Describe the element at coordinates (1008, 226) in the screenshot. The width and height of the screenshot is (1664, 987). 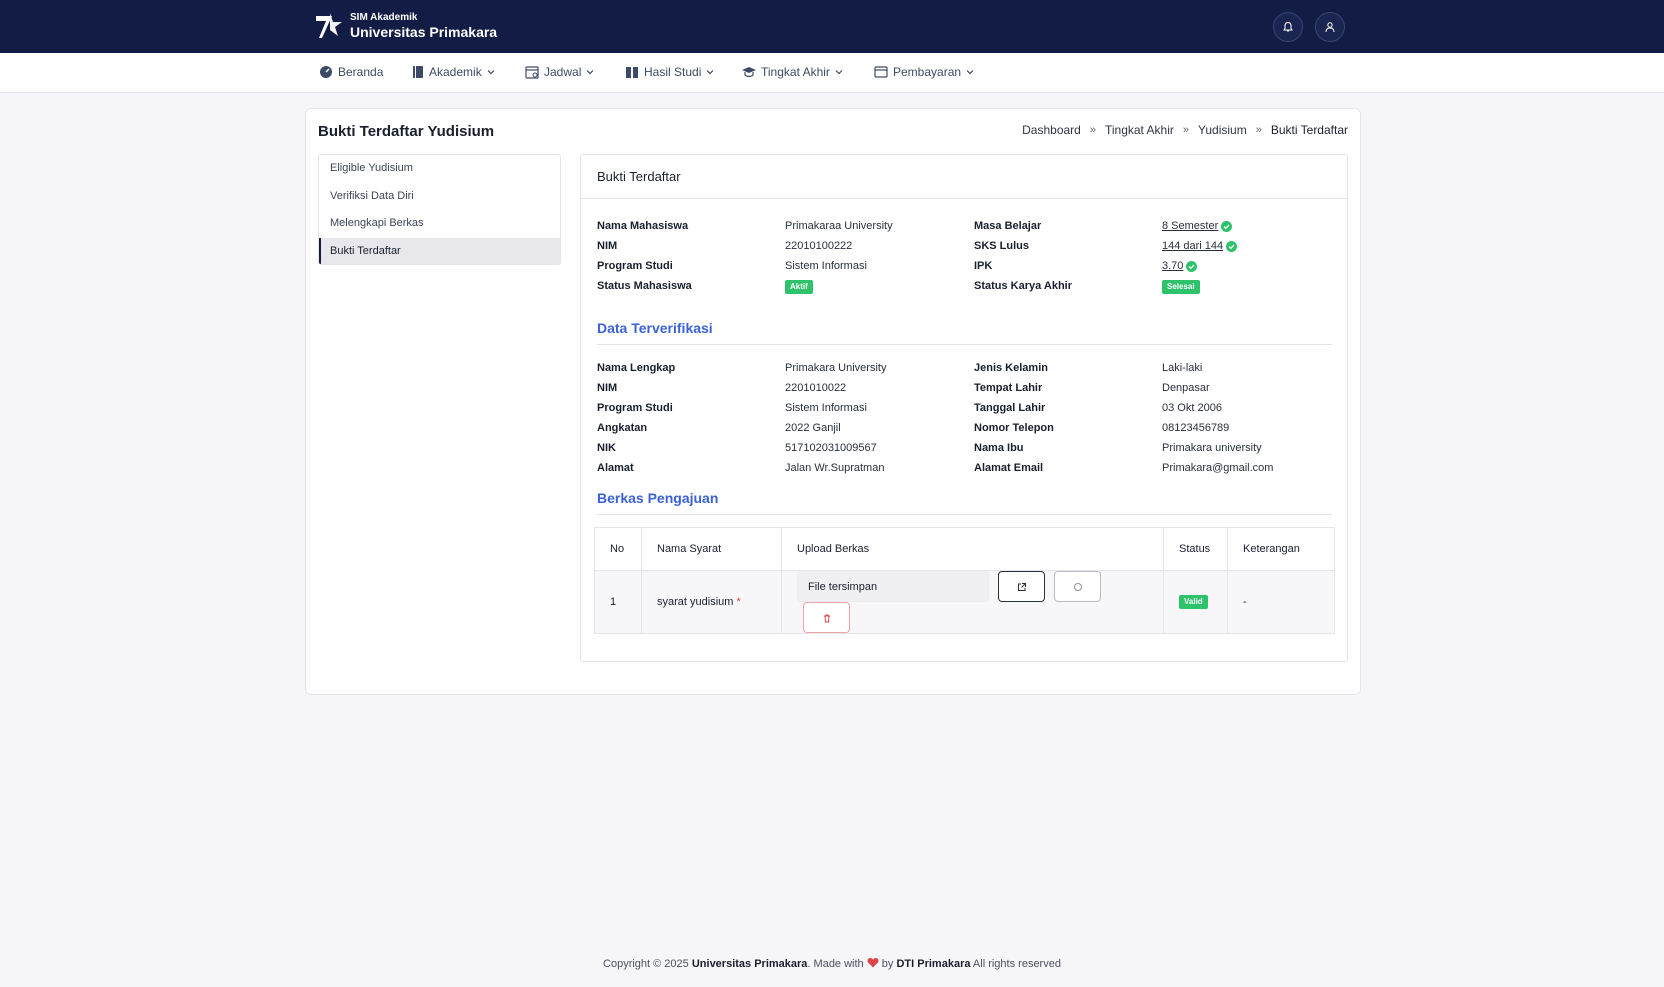
I see `summary-label: Masa Belajar` at that location.